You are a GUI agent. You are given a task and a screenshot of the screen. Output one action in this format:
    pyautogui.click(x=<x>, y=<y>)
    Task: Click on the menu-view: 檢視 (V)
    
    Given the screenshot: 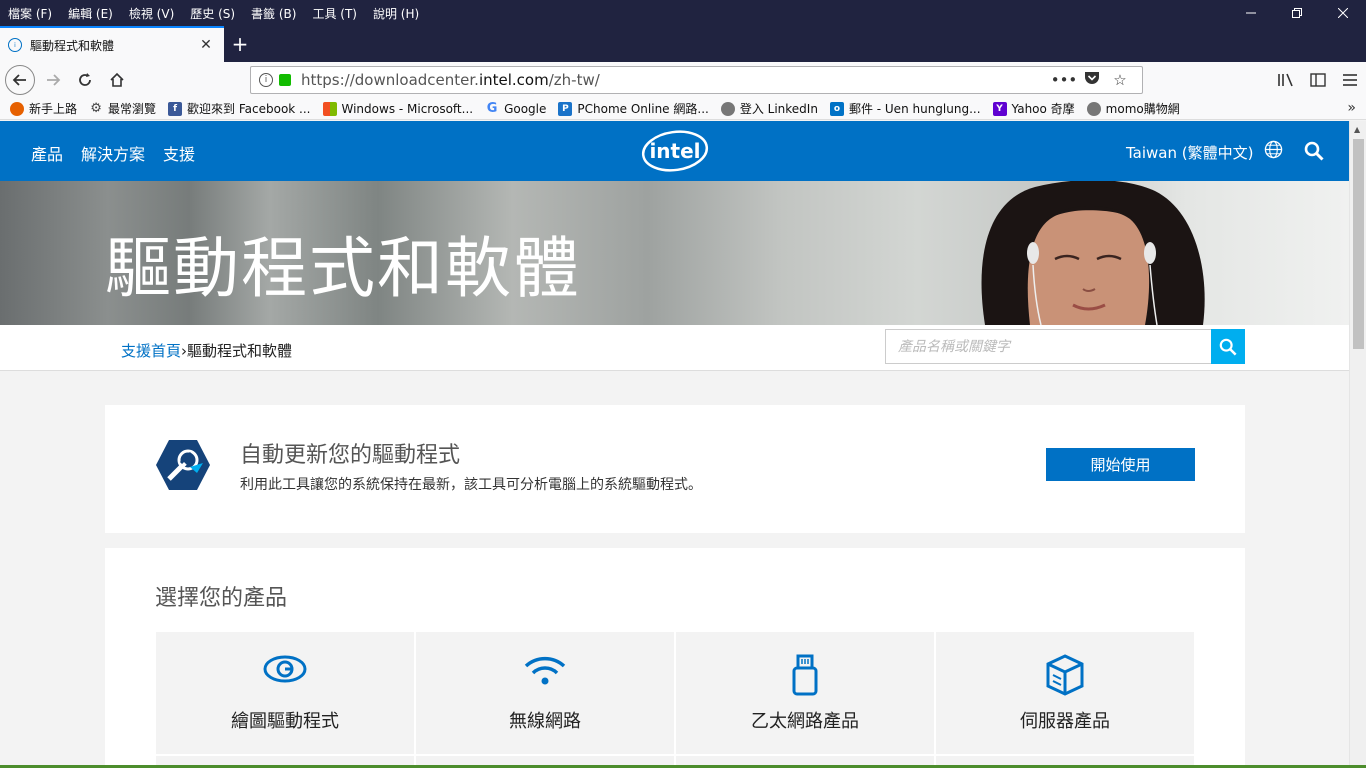 What is the action you would take?
    pyautogui.click(x=151, y=13)
    